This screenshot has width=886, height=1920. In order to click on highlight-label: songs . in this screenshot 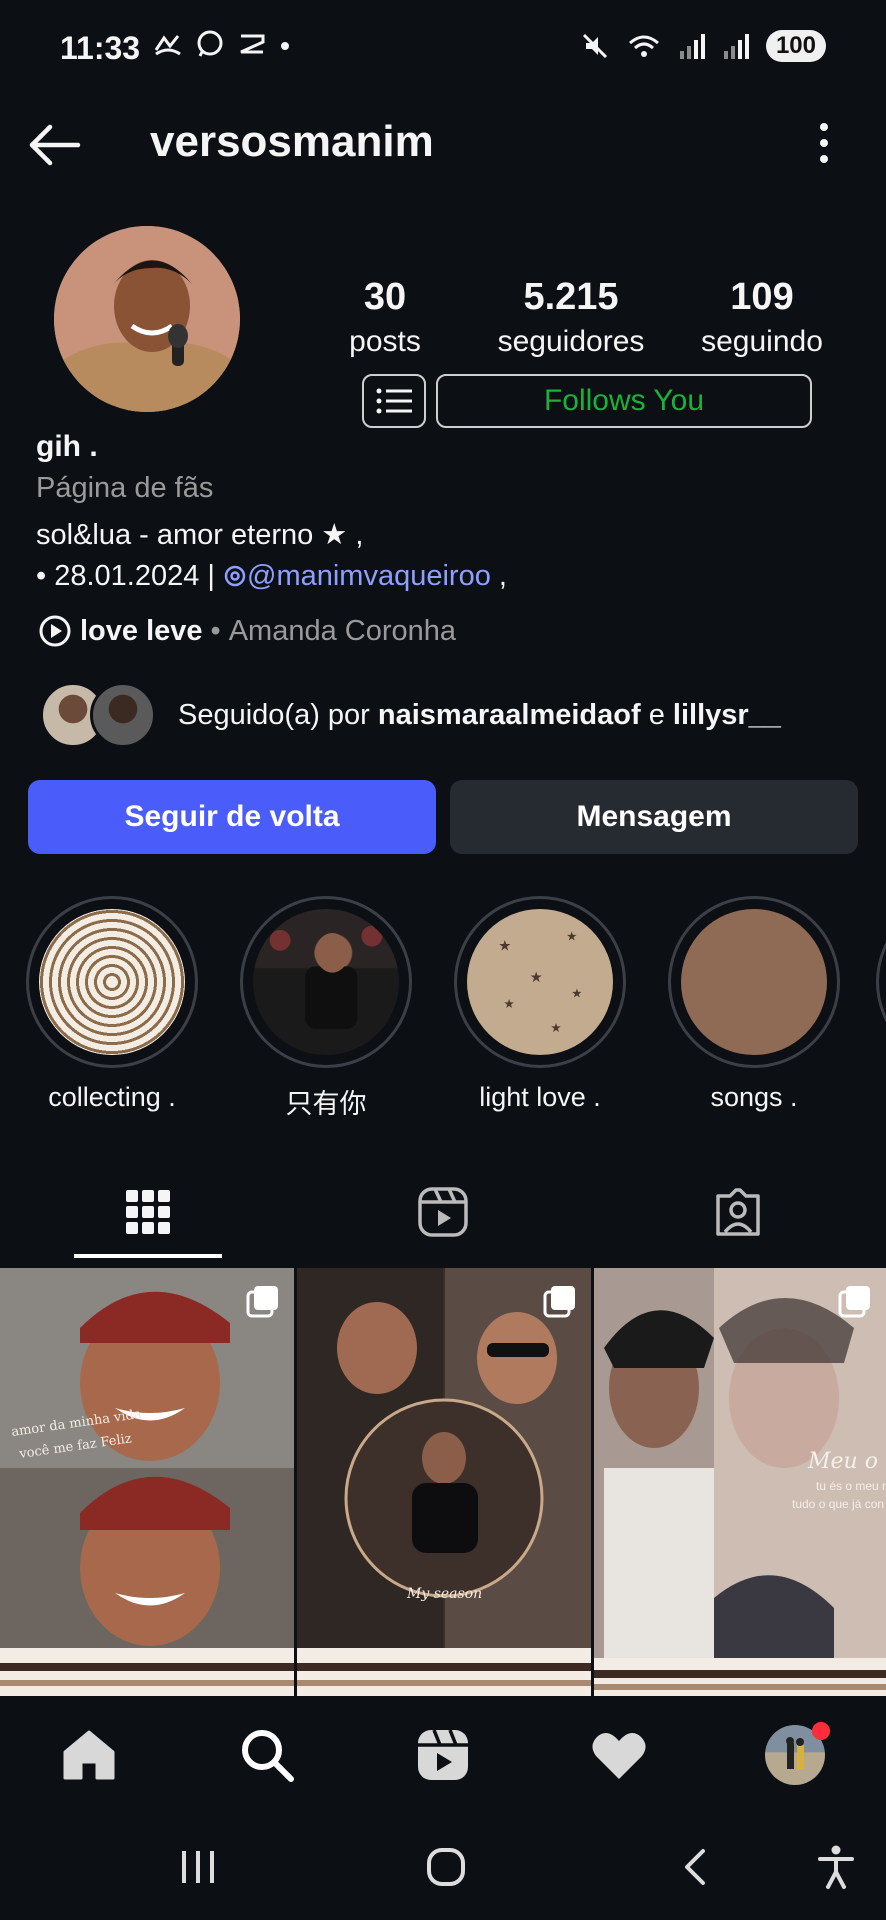, I will do `click(754, 1097)`.